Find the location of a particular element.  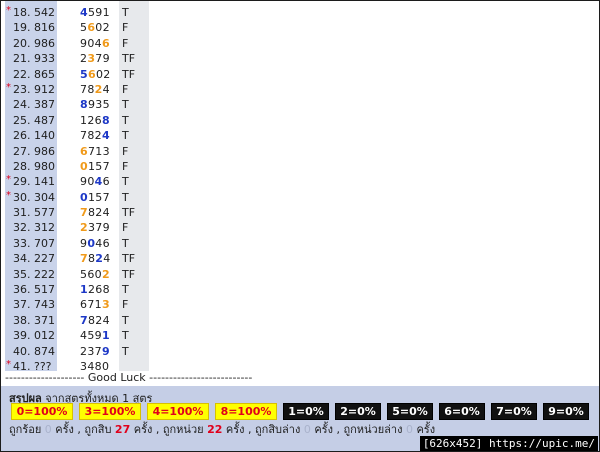

row-label: 38. 371 is located at coordinates (34, 320).